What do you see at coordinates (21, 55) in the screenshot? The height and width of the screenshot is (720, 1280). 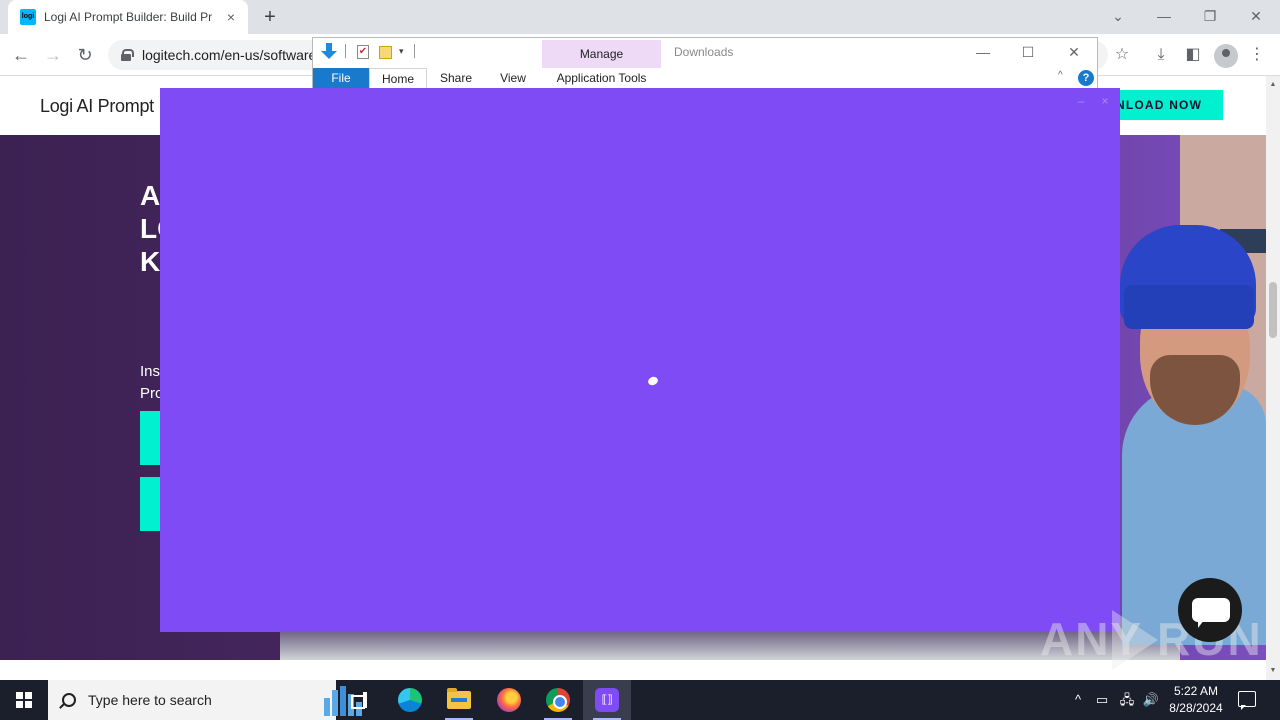 I see `back-arrow-icon: ←` at bounding box center [21, 55].